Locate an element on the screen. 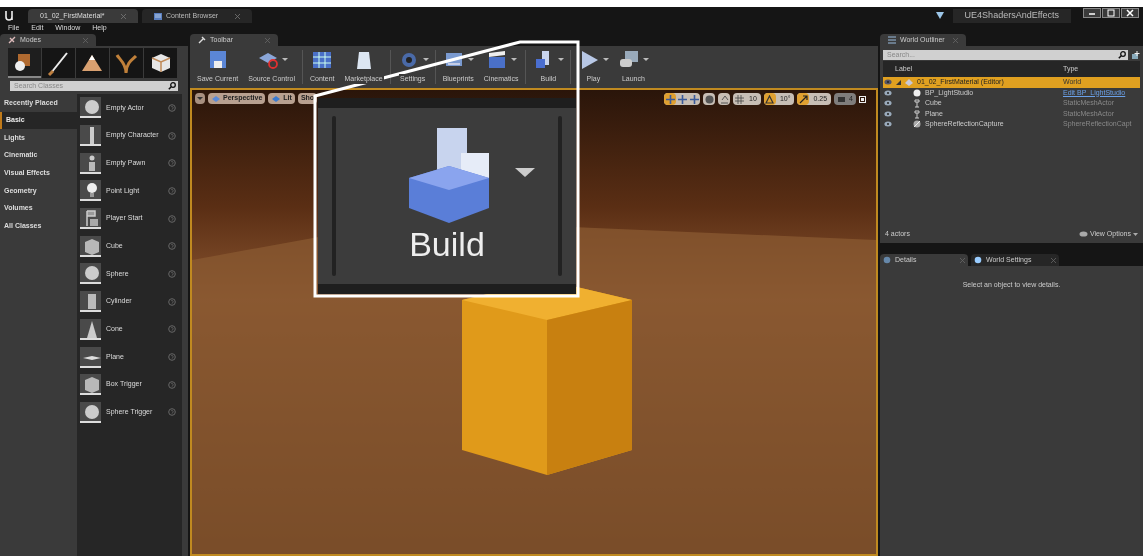 The image size is (1143, 556). world-space-button is located at coordinates (709, 99).